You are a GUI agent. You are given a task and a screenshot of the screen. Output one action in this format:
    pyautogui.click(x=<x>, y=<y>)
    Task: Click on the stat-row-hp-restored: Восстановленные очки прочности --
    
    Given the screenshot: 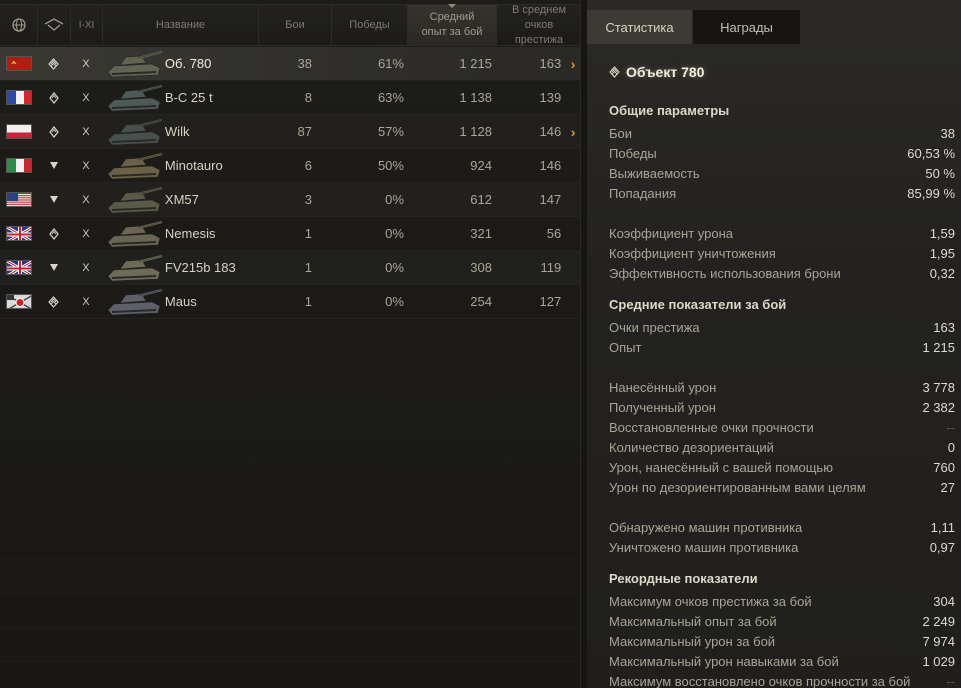 What is the action you would take?
    pyautogui.click(x=782, y=427)
    